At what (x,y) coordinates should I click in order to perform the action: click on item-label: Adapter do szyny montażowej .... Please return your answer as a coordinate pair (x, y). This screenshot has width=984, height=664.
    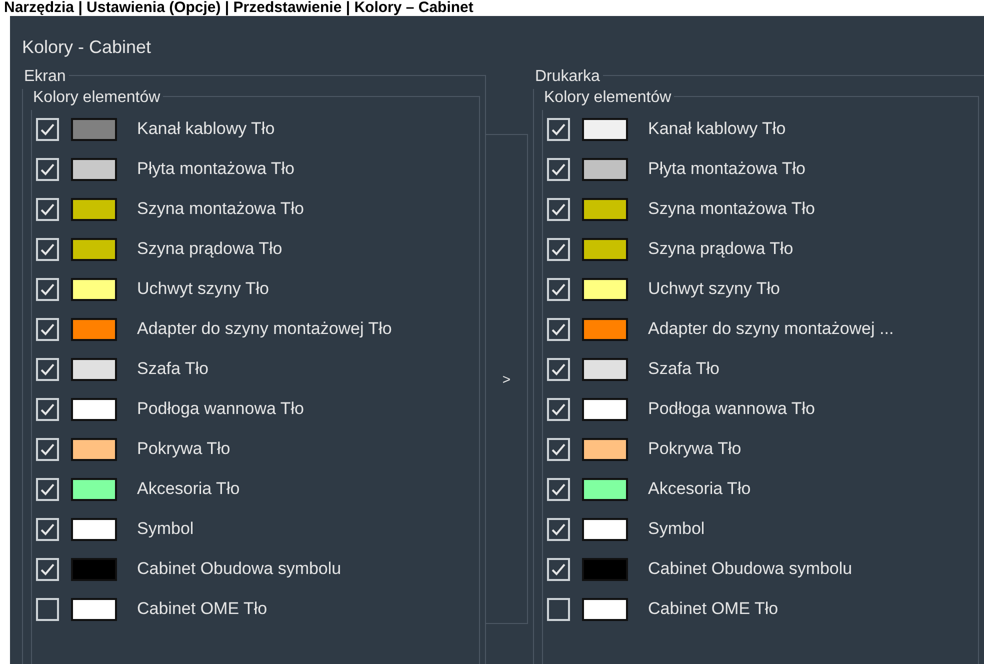
    Looking at the image, I should click on (771, 329).